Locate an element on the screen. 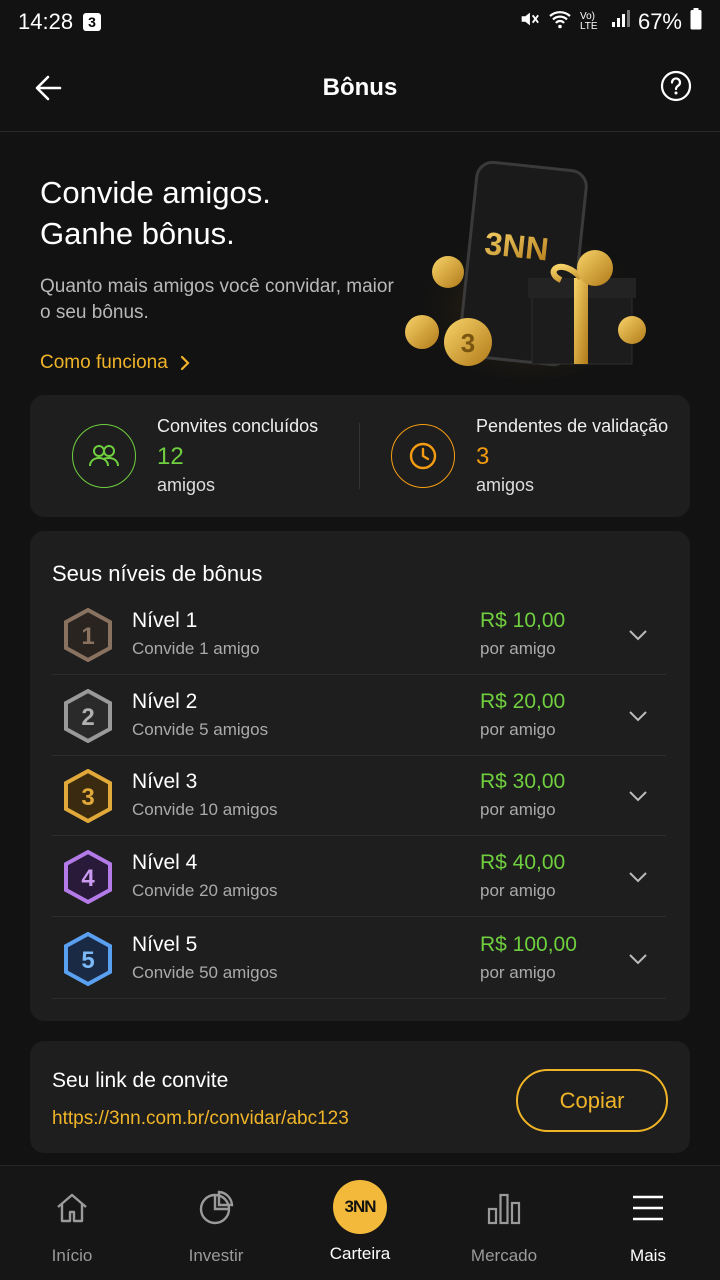 The height and width of the screenshot is (1280, 720). brand-3nn-text: 3NN is located at coordinates (516, 246).